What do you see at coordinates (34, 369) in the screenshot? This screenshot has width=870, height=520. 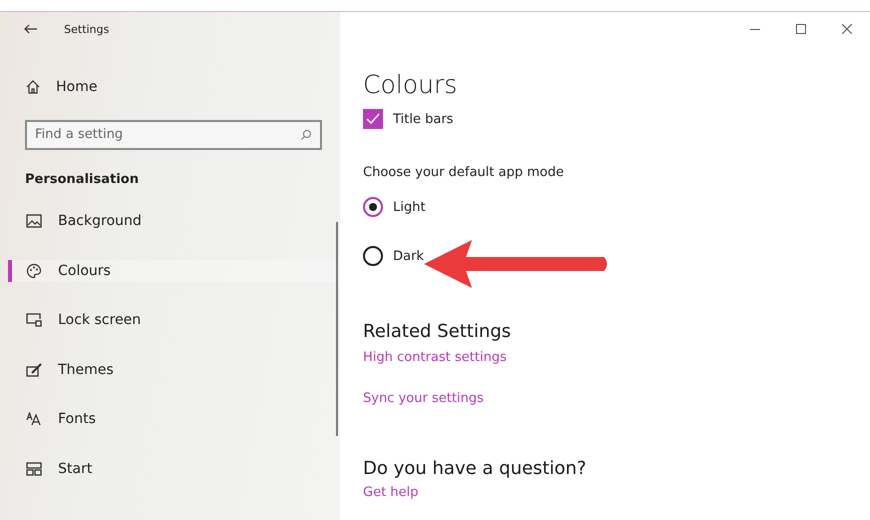 I see `brush-icon` at bounding box center [34, 369].